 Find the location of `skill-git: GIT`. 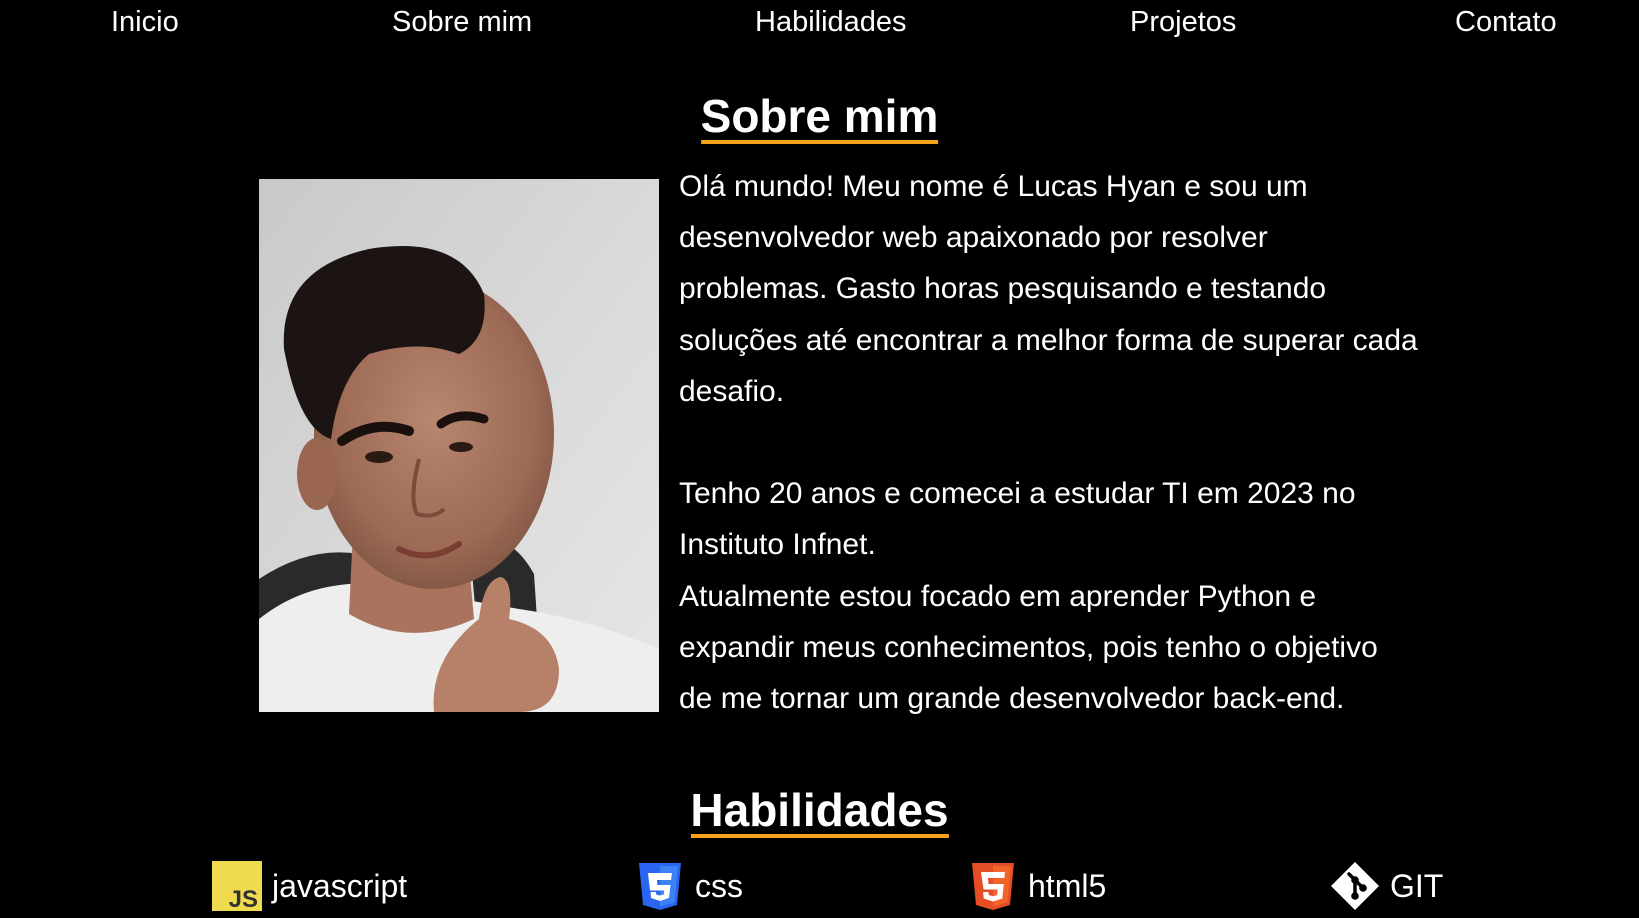

skill-git: GIT is located at coordinates (1386, 886).